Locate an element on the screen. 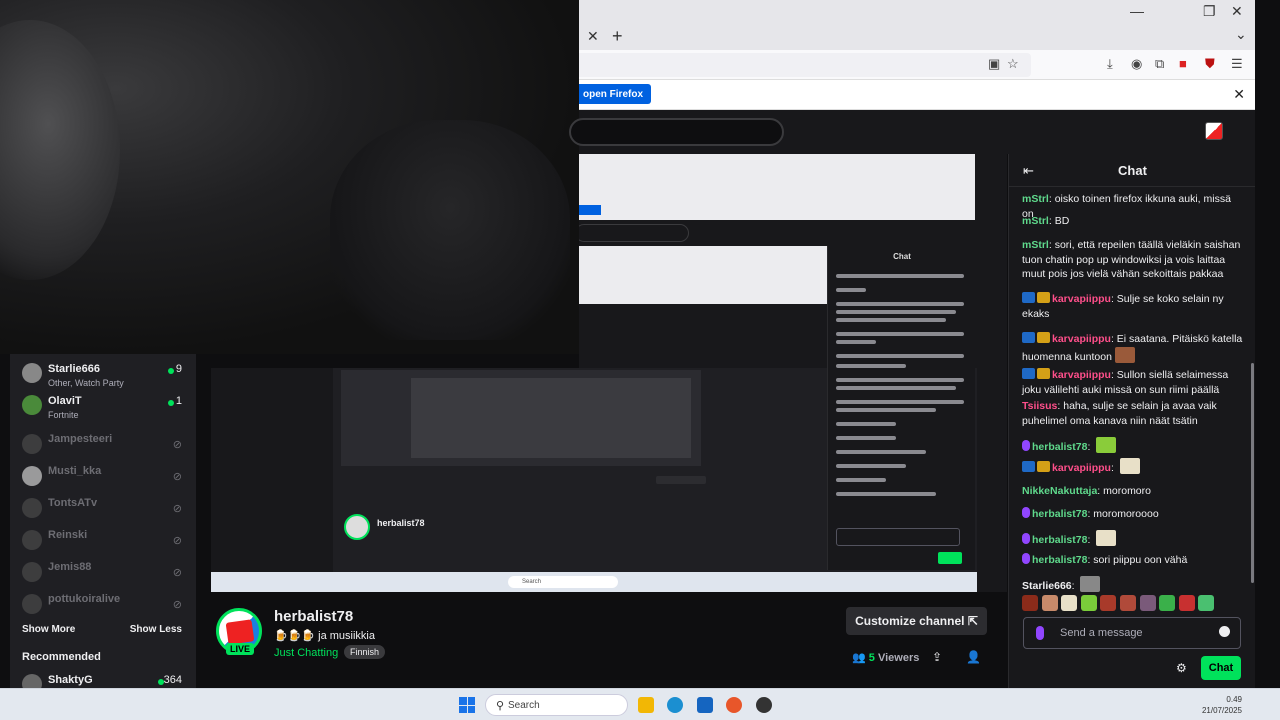 The image size is (1280, 720). sidebar-channel-jampesteeri: Jampesteeri ⊘ is located at coordinates (103, 446).